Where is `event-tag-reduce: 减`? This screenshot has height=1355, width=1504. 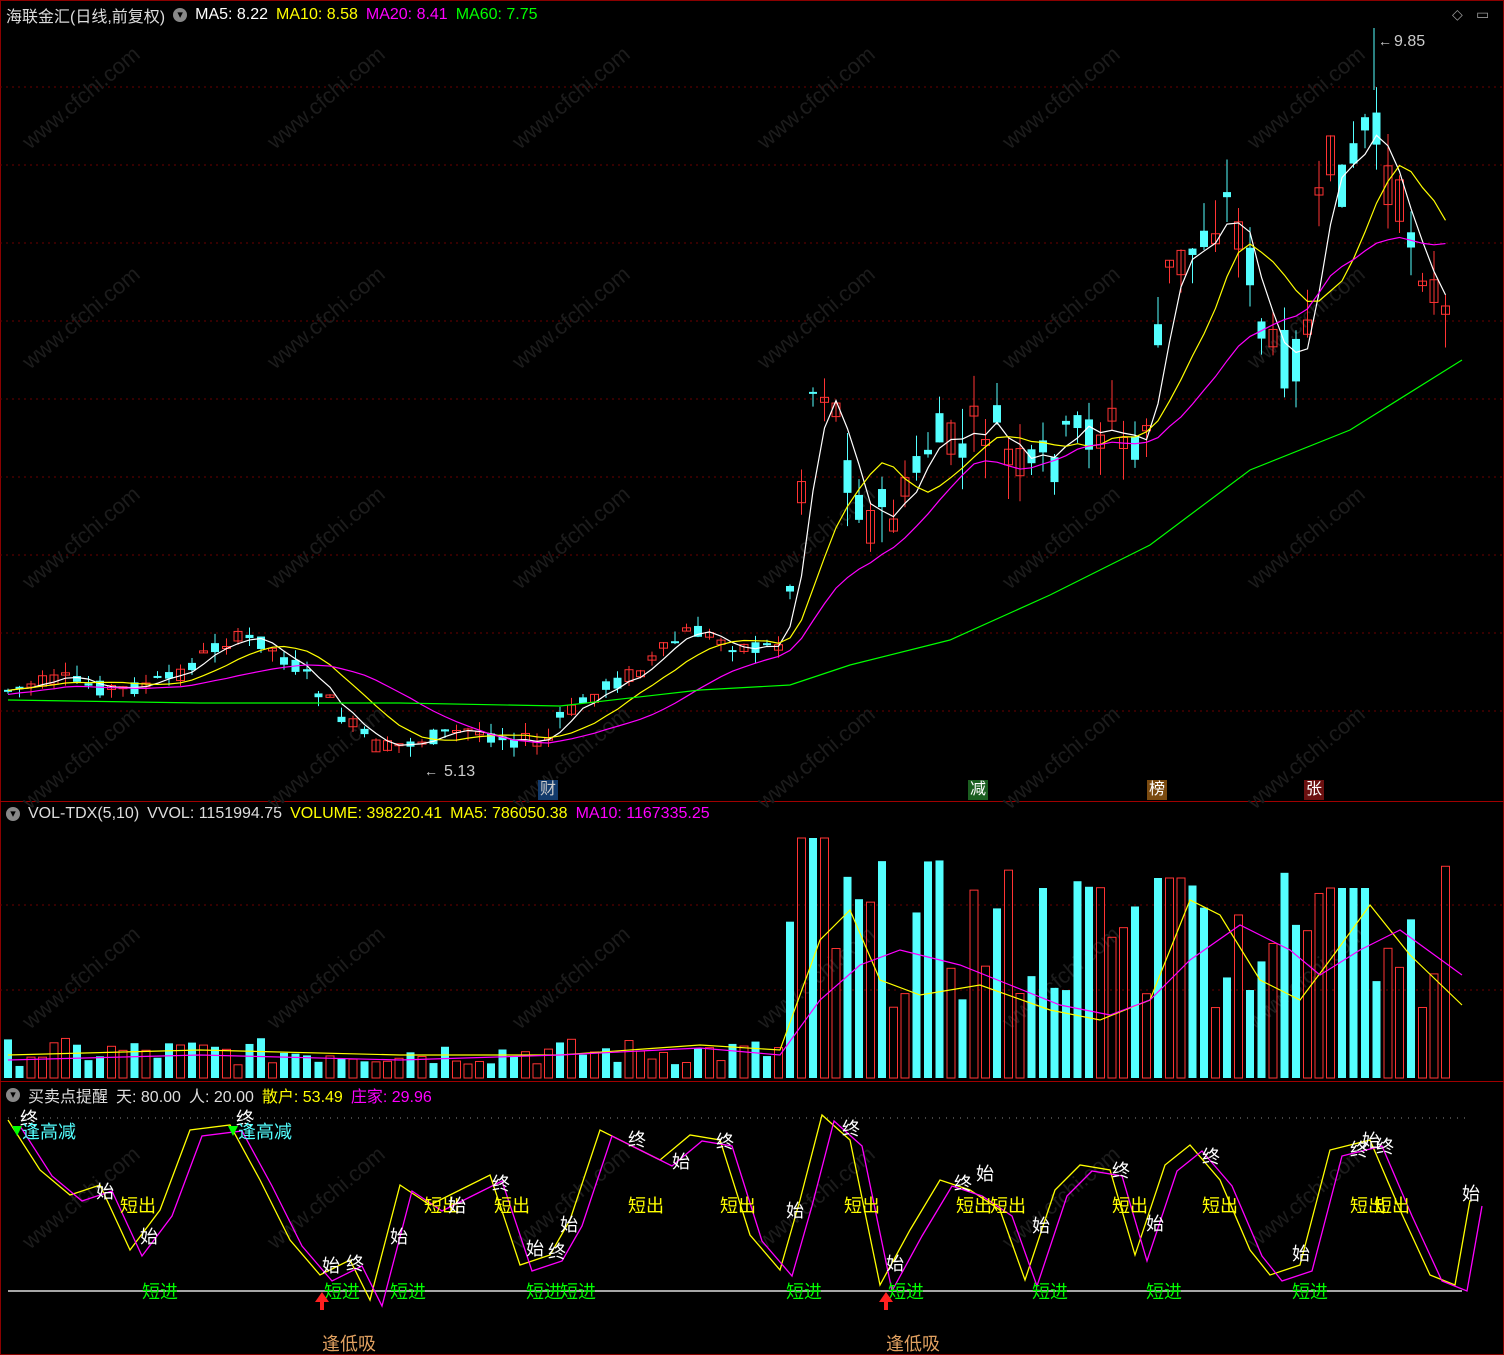 event-tag-reduce: 减 is located at coordinates (978, 790).